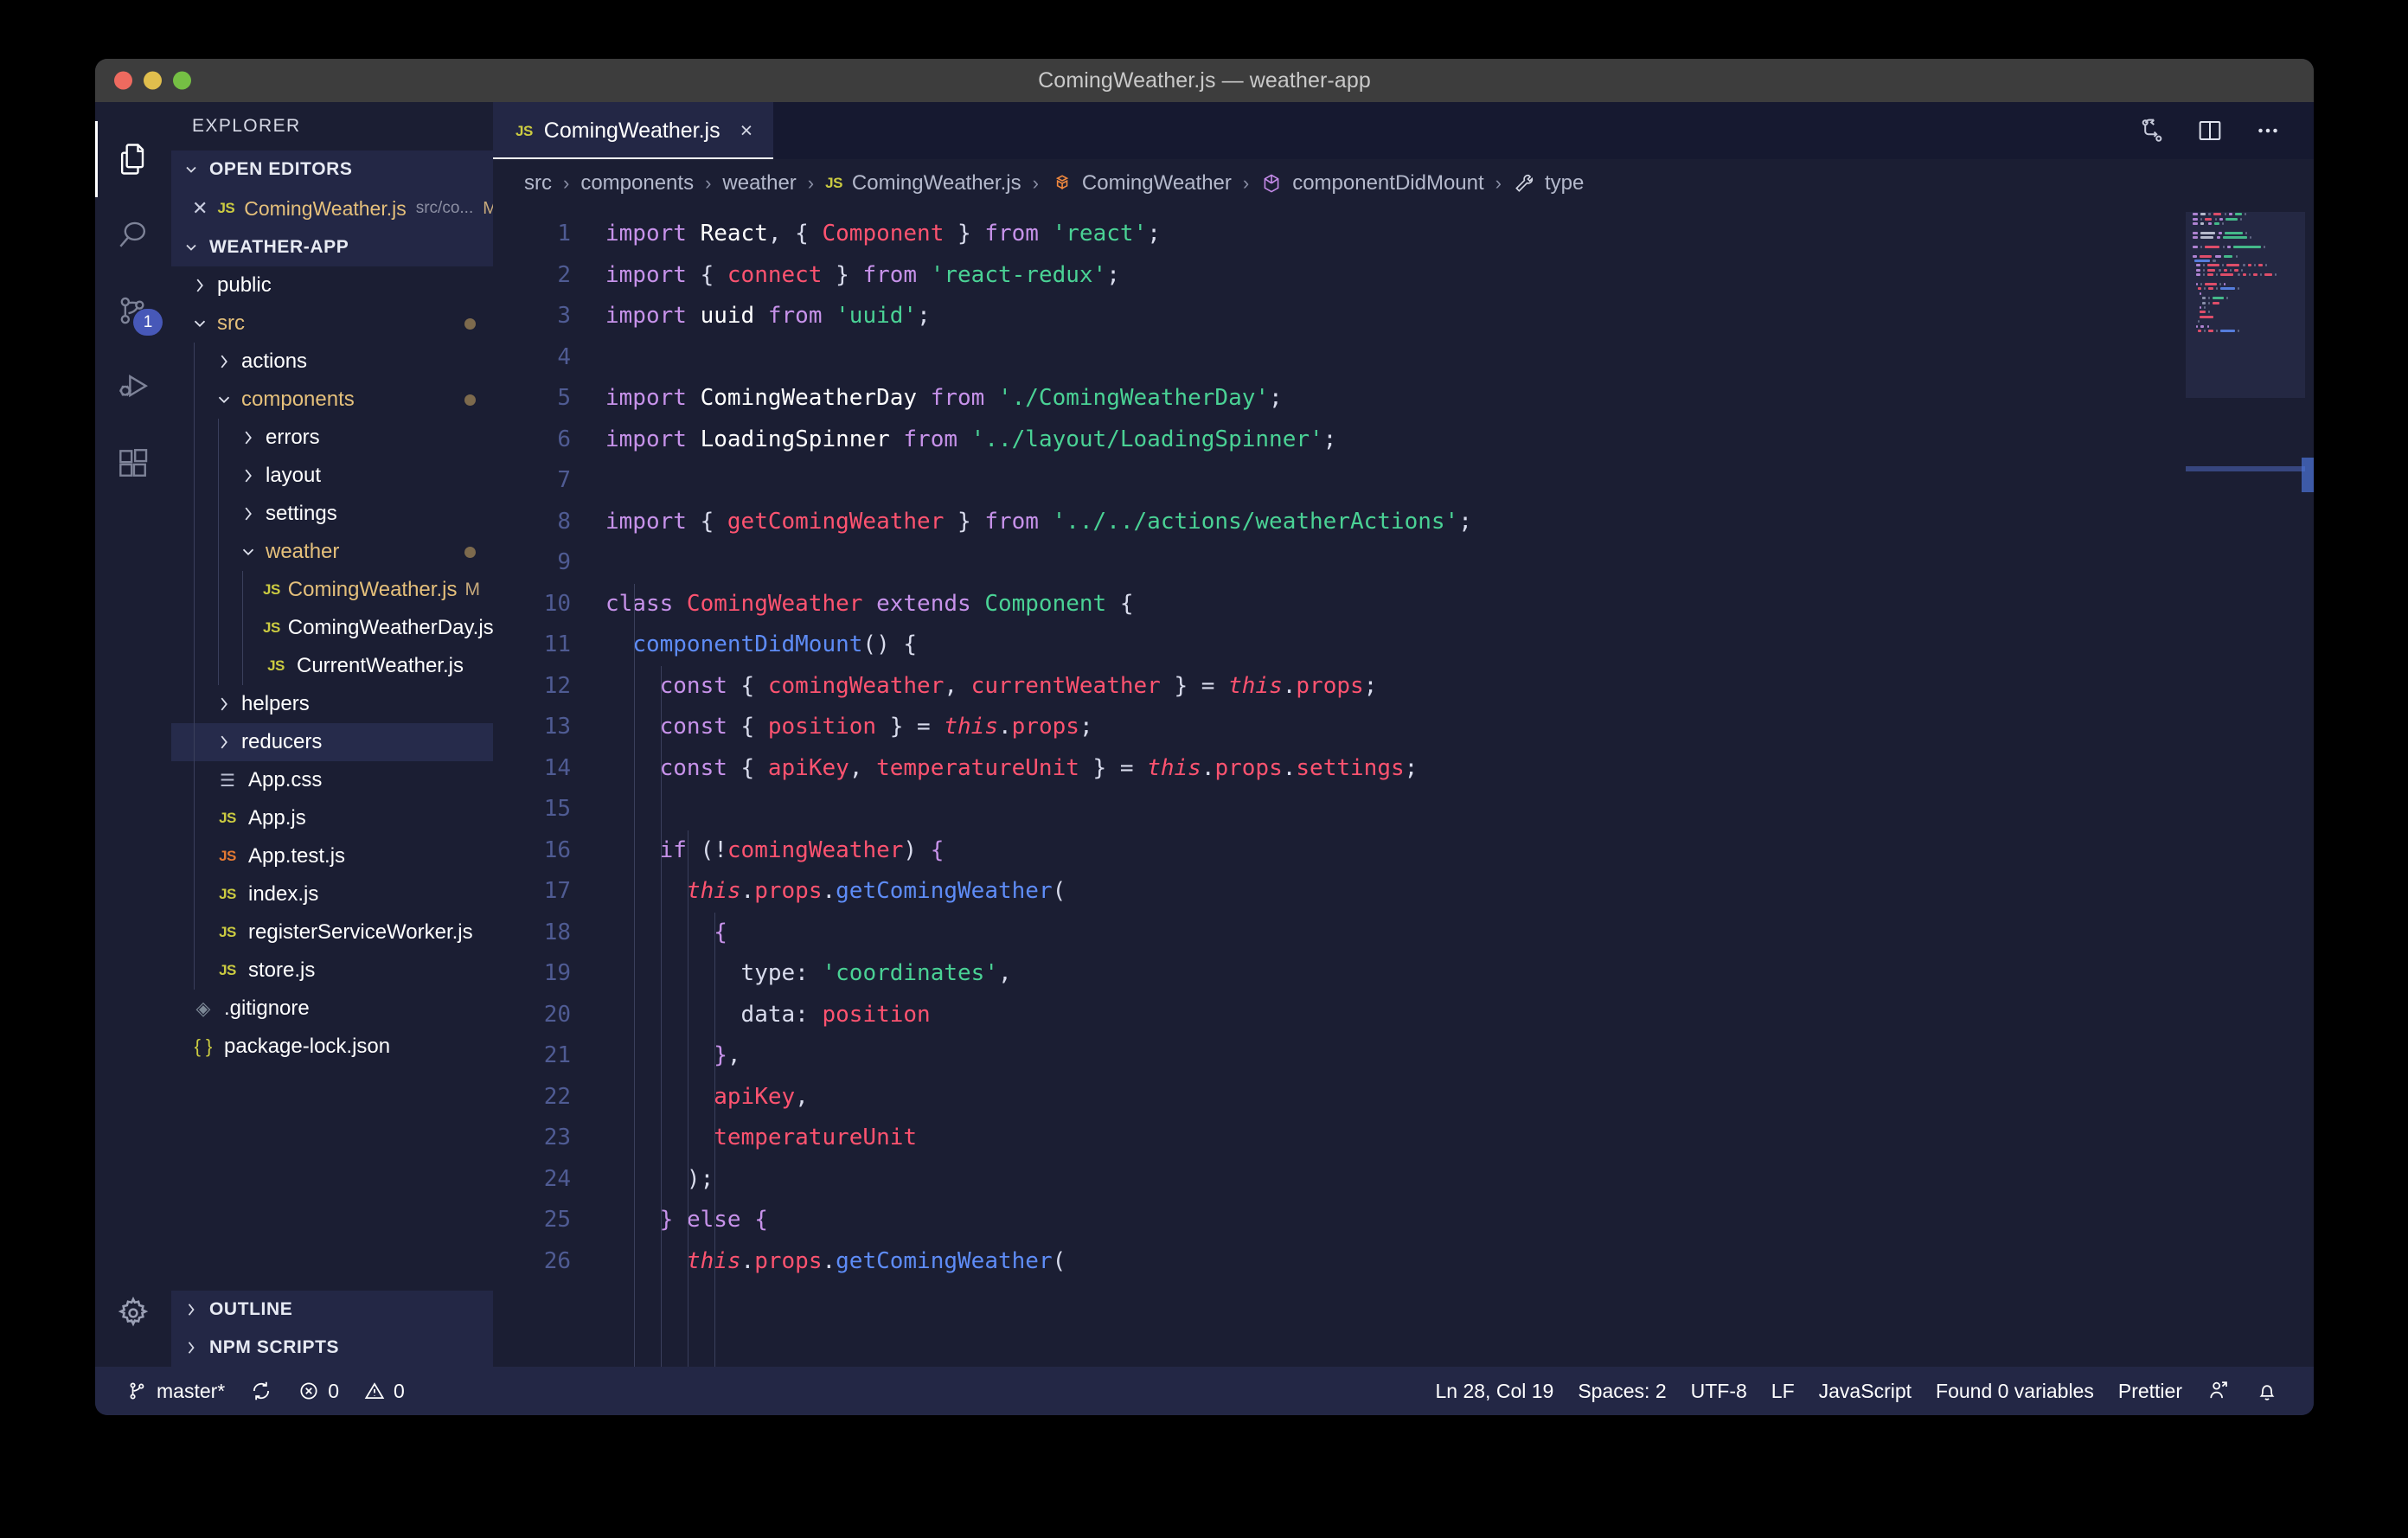 This screenshot has height=1538, width=2408. What do you see at coordinates (557, 809) in the screenshot?
I see `line-number: 15` at bounding box center [557, 809].